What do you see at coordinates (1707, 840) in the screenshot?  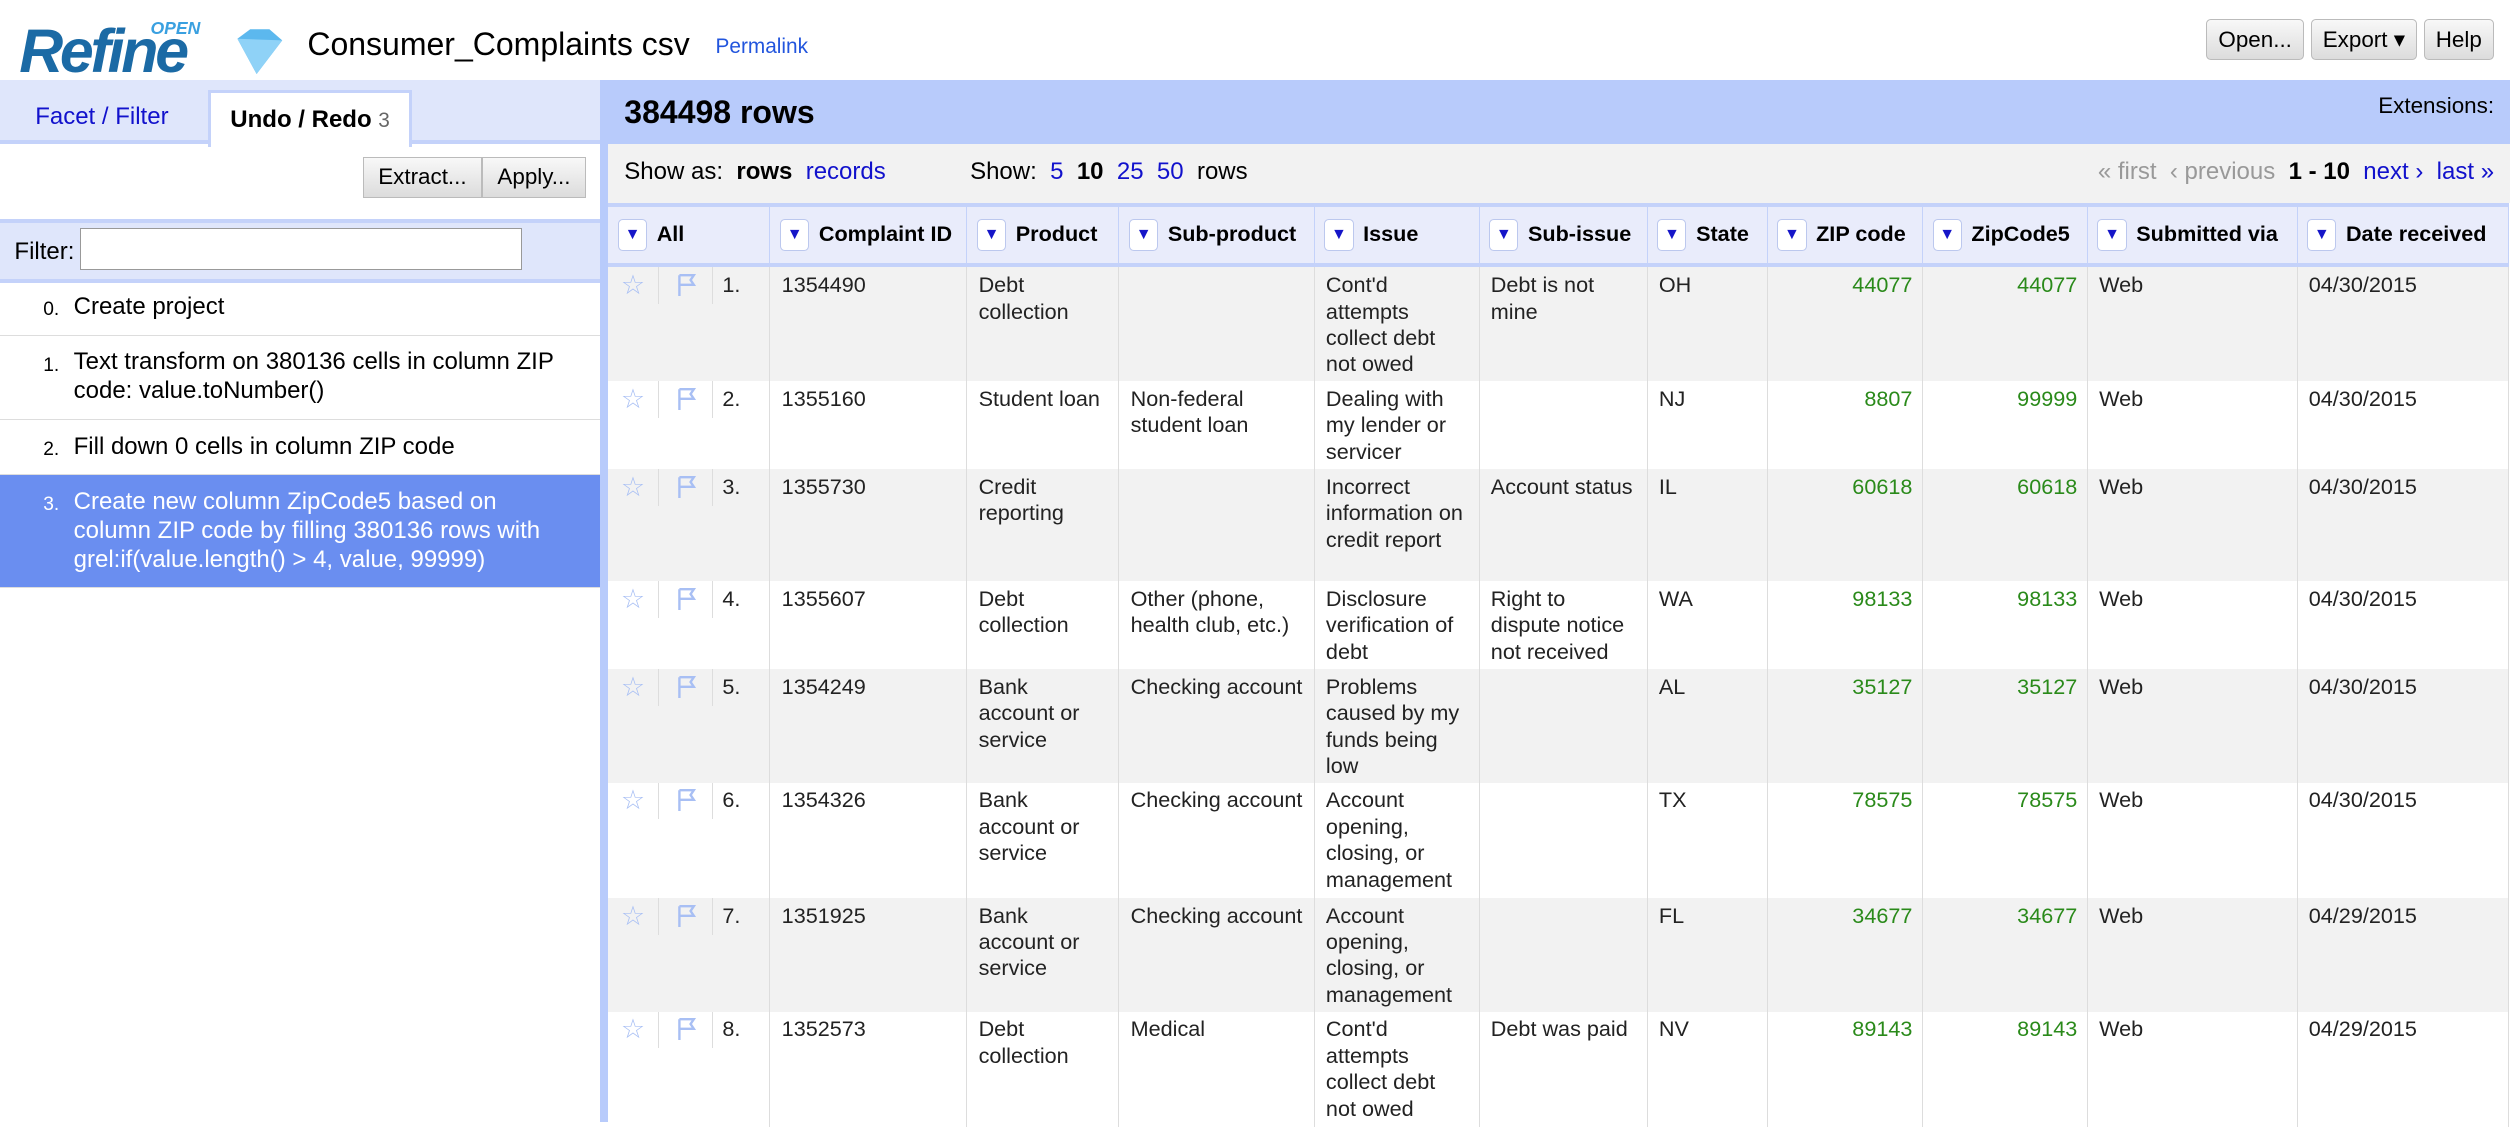 I see `table-cell: TX` at bounding box center [1707, 840].